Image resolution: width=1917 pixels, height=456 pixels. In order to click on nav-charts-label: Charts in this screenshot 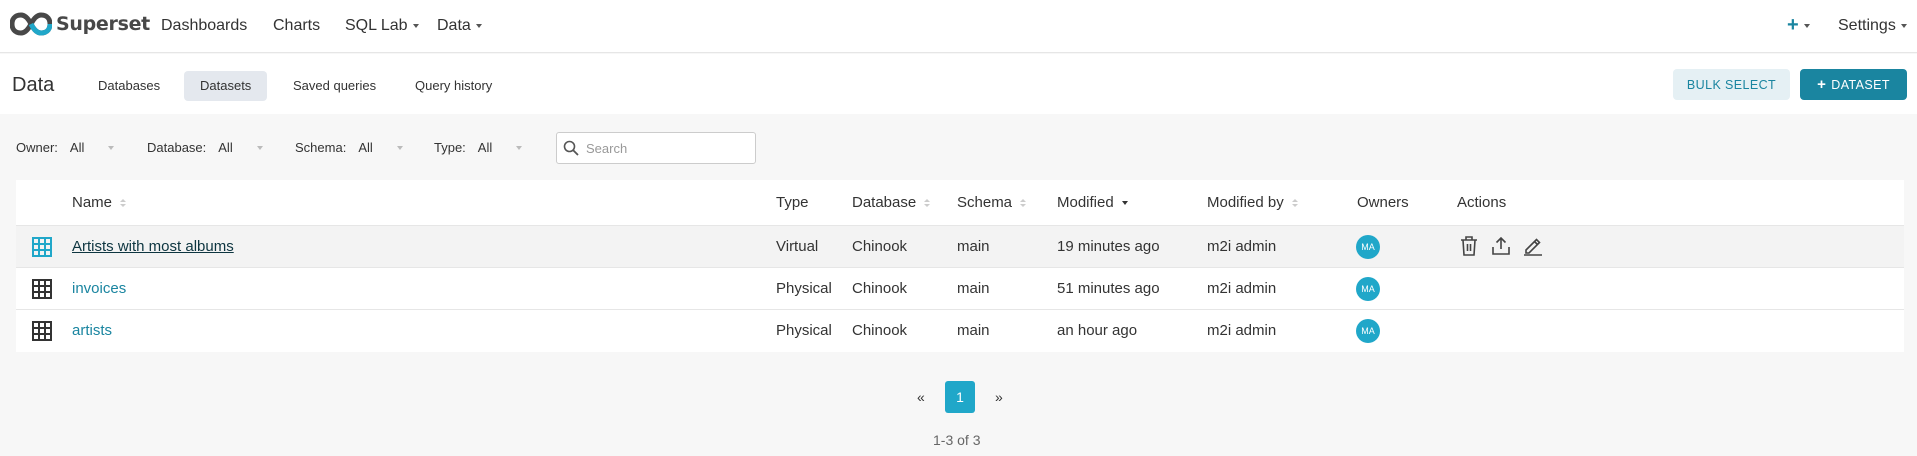, I will do `click(297, 25)`.